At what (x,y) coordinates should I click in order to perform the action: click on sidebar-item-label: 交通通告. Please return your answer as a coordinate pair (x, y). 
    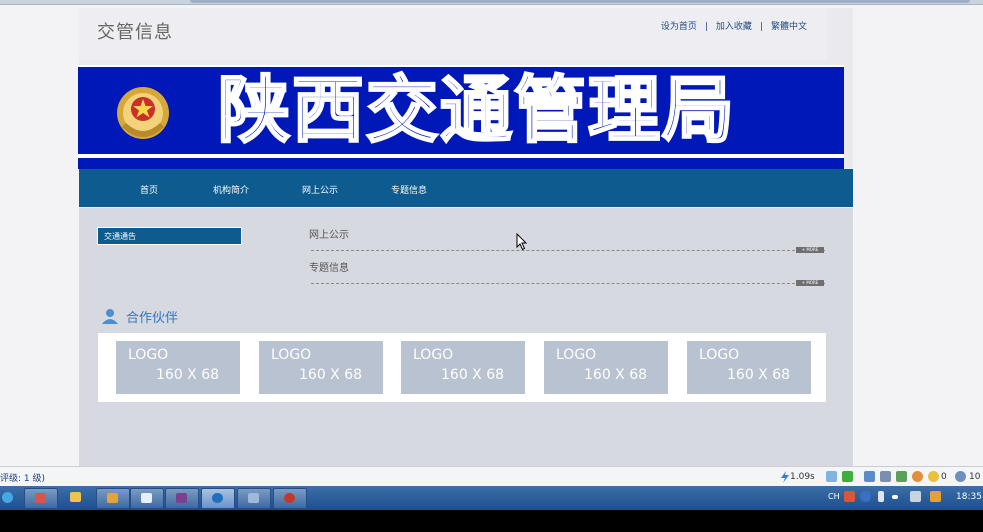
    Looking at the image, I should click on (120, 236).